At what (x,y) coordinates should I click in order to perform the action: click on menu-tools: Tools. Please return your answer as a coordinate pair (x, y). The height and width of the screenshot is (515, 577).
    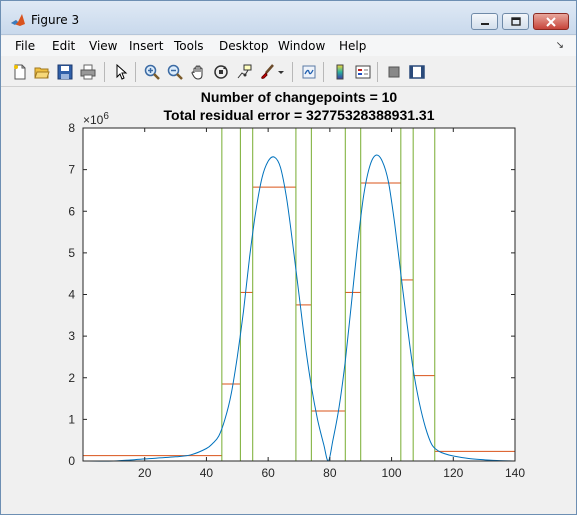
    Looking at the image, I should click on (189, 46).